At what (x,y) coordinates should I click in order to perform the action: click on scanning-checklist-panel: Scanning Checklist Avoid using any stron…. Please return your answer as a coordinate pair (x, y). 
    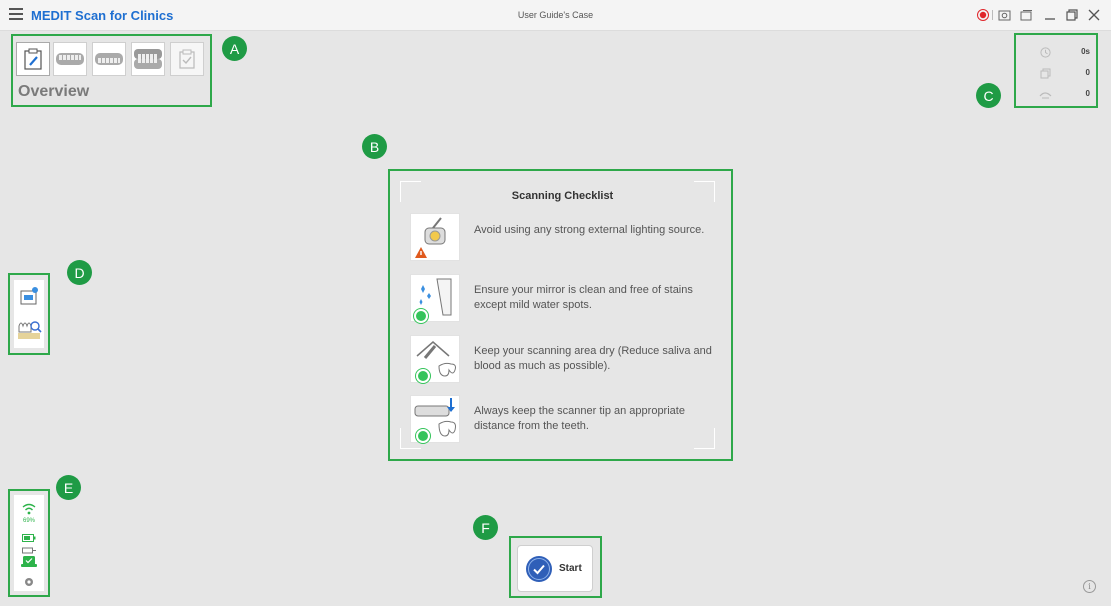
    Looking at the image, I should click on (560, 315).